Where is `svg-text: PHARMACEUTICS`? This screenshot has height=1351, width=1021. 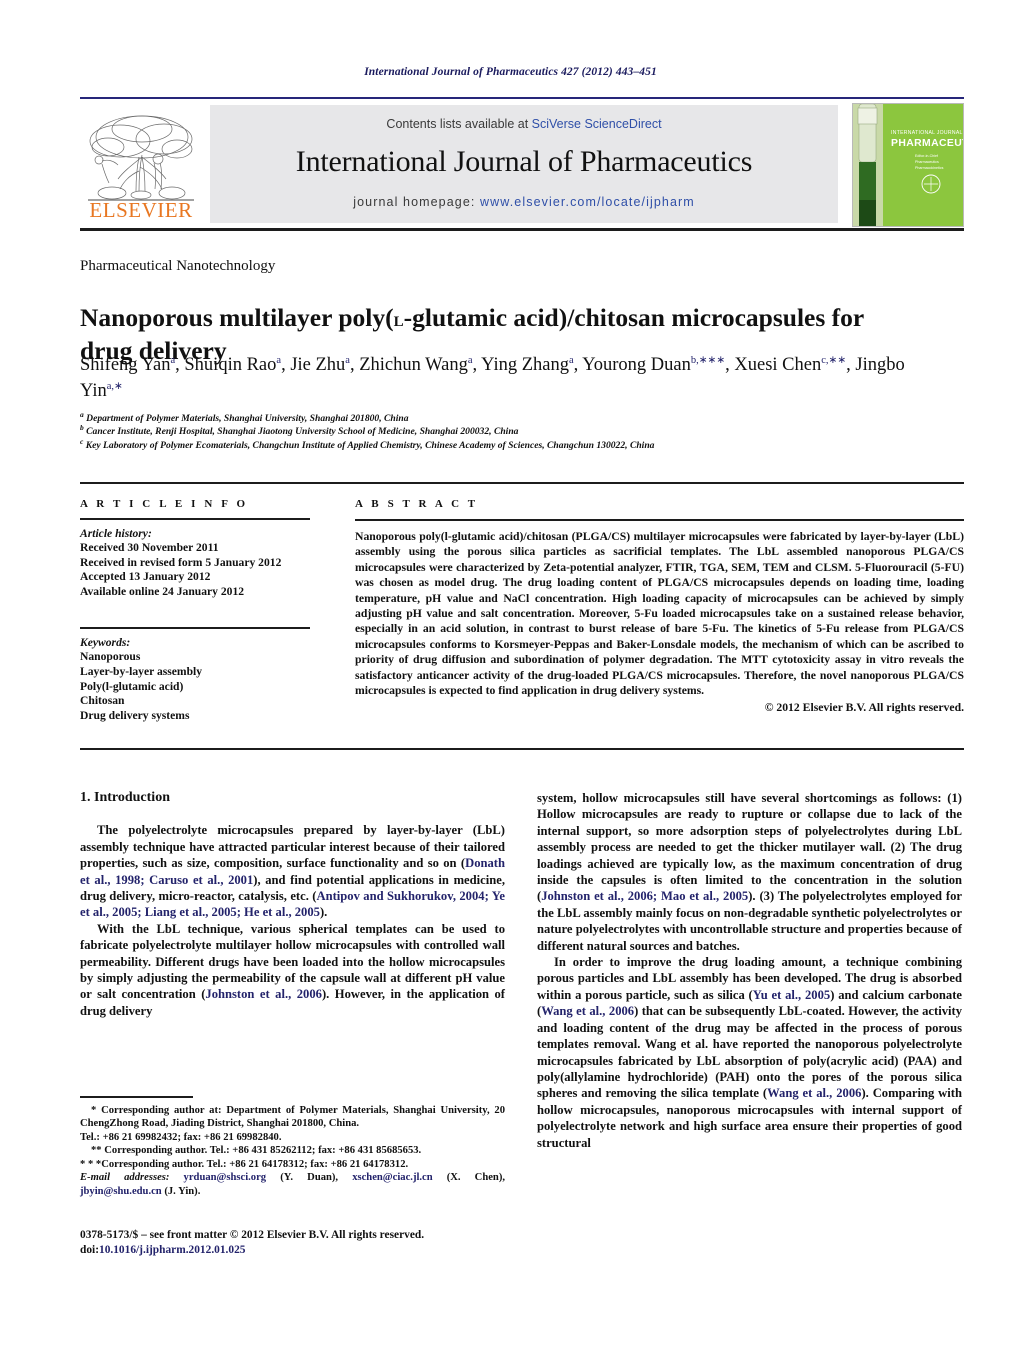
svg-text: PHARMACEUTICS is located at coordinates (927, 143).